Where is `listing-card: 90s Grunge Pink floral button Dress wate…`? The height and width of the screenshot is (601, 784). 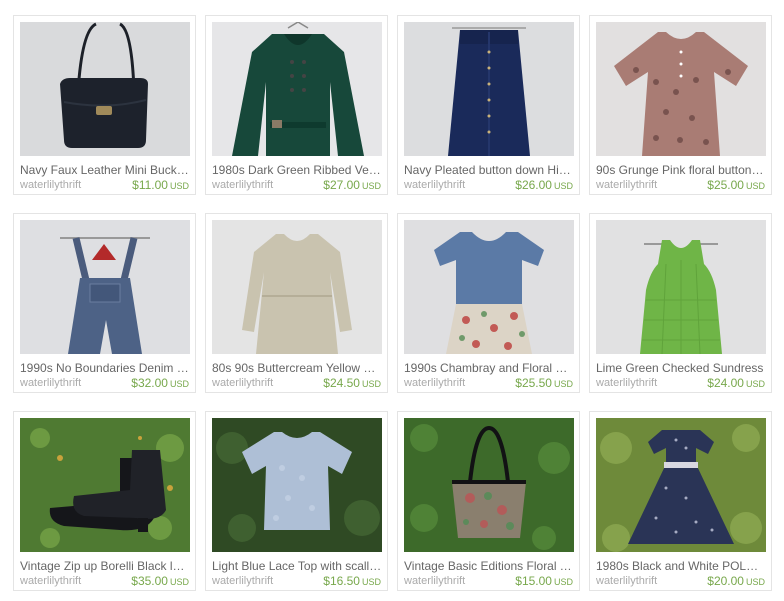
listing-card: 90s Grunge Pink floral button Dress wate… is located at coordinates (680, 105).